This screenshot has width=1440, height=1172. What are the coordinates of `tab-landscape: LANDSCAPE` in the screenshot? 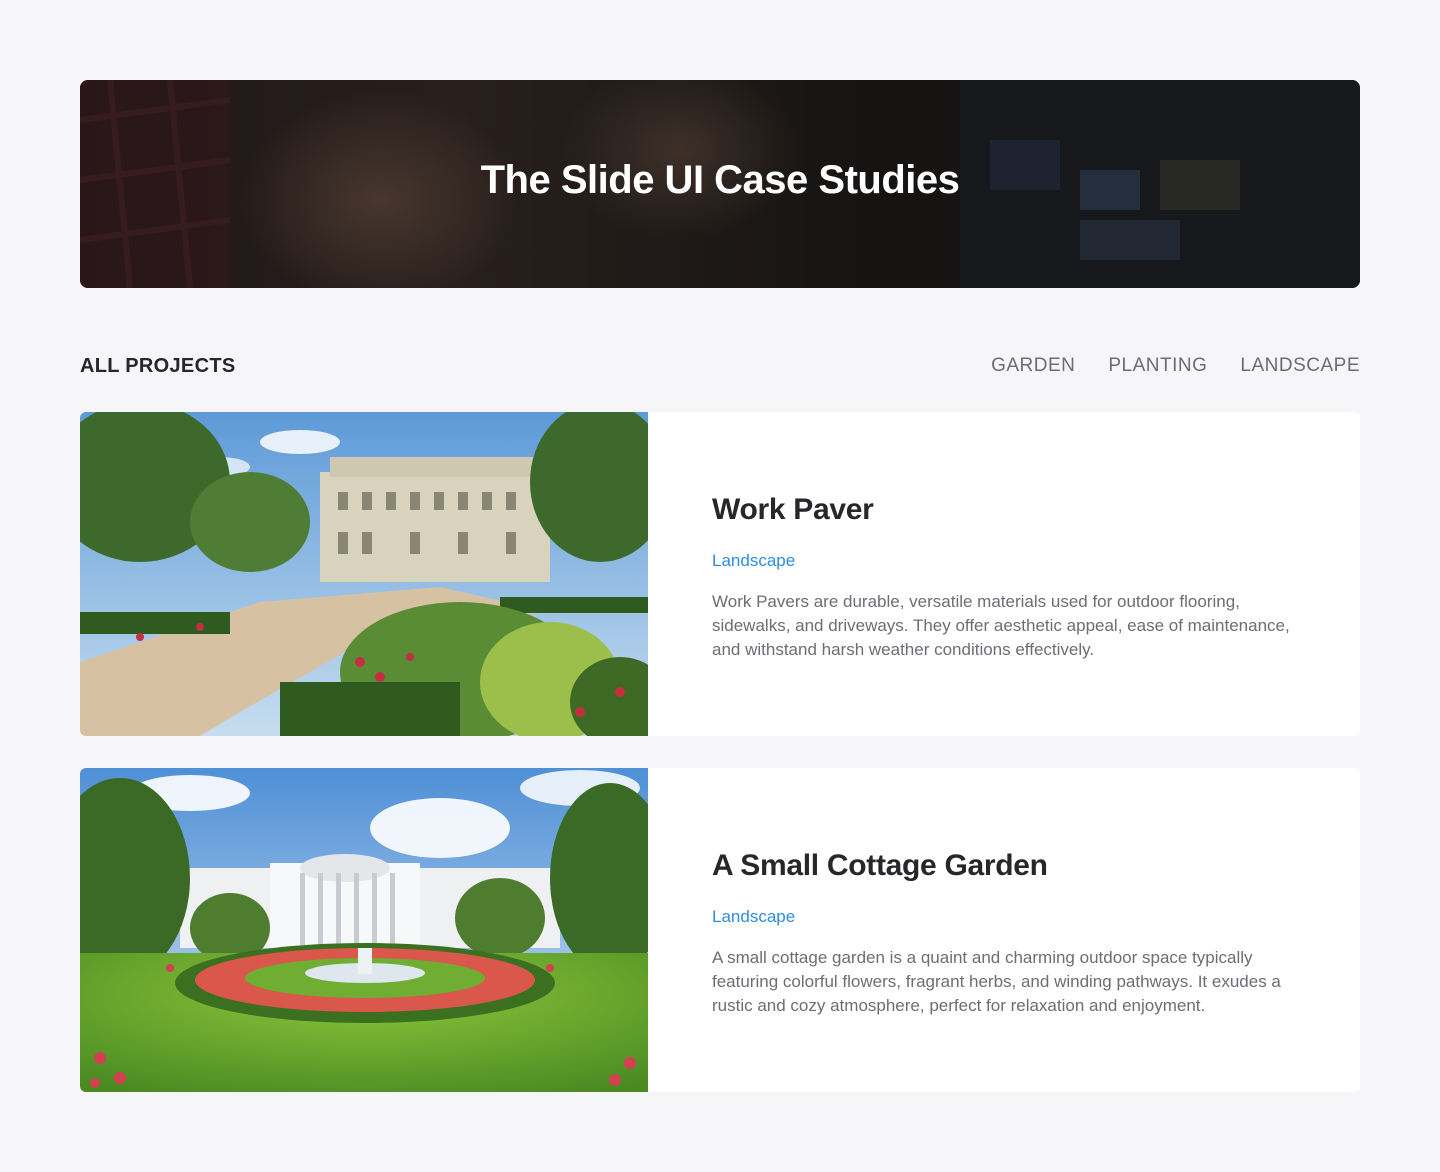 It's located at (1300, 366).